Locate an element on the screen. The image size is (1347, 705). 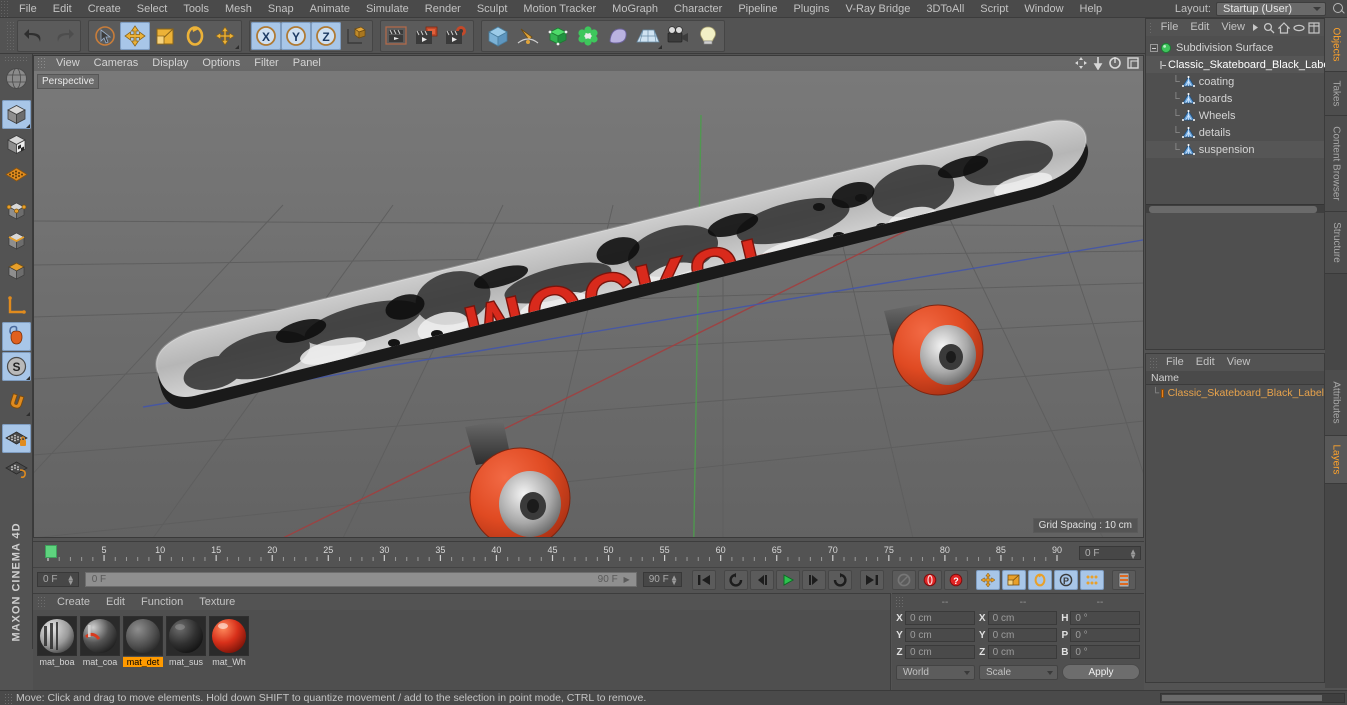
layers-menu-file: File is located at coordinates (1175, 362).